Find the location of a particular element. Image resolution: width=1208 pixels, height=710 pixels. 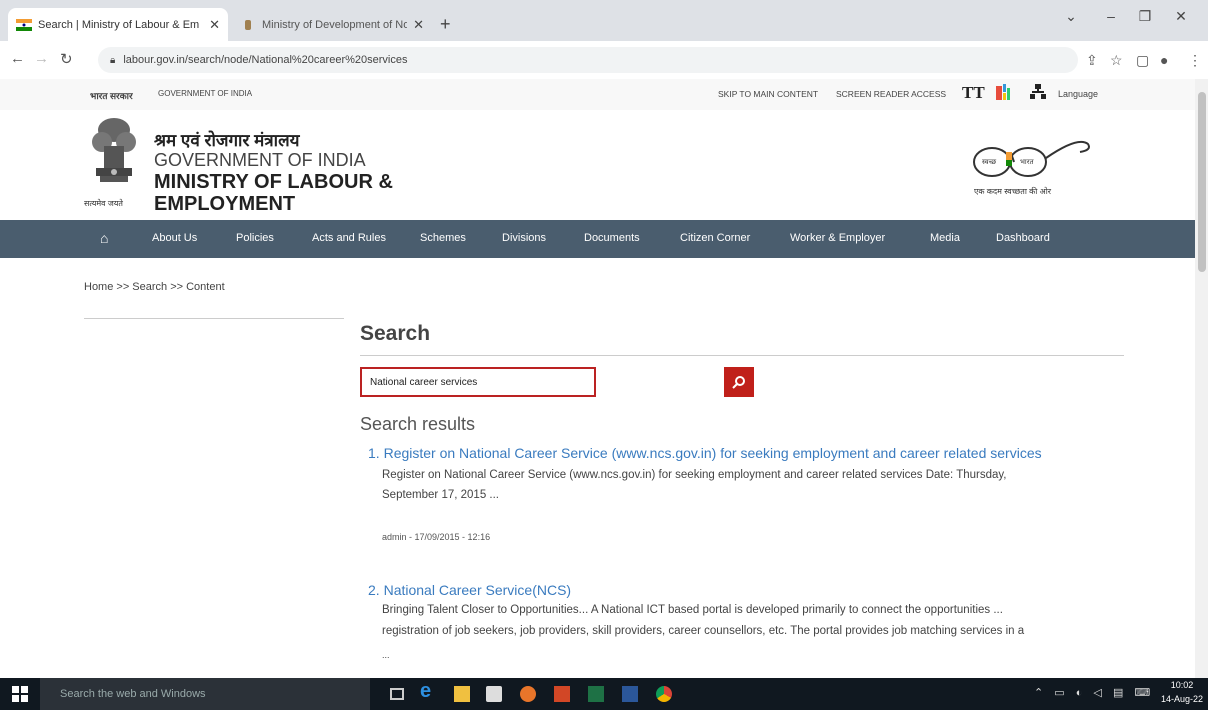

swachh-right-text: भारत is located at coordinates (1027, 162).